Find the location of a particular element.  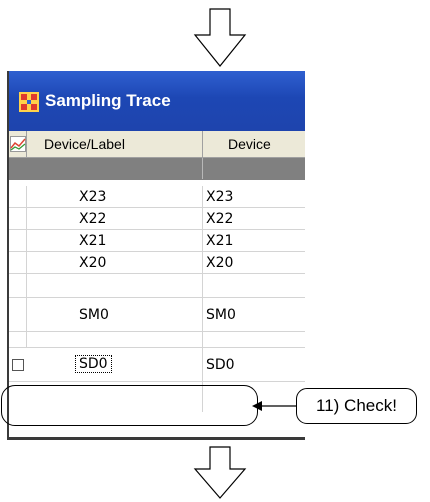

table-header: Device/Label Device is located at coordinates (157, 144).